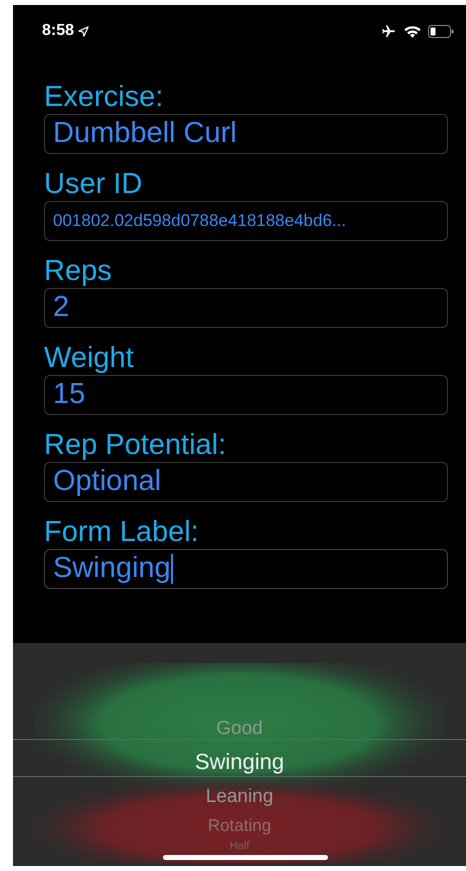 This screenshot has height=871, width=466. Describe the element at coordinates (246, 569) in the screenshot. I see `input-field: Swinging` at that location.